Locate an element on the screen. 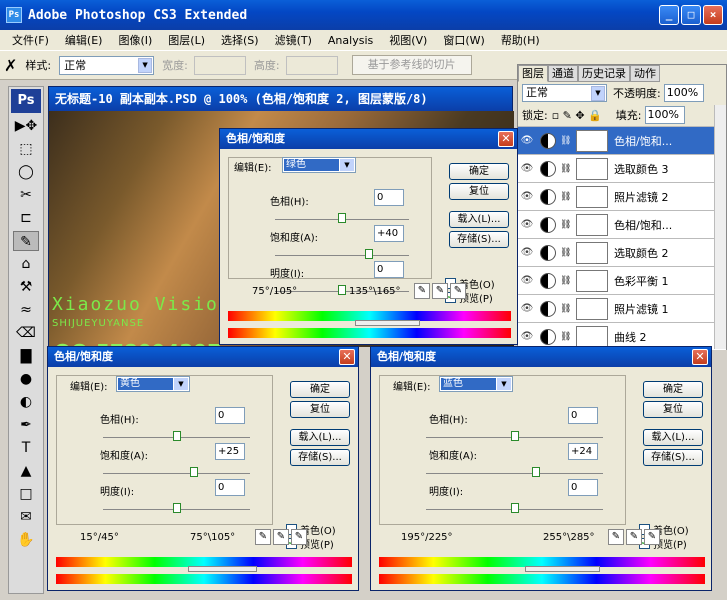 The image size is (727, 600). move-tool-icon: ▶✥ is located at coordinates (26, 126).